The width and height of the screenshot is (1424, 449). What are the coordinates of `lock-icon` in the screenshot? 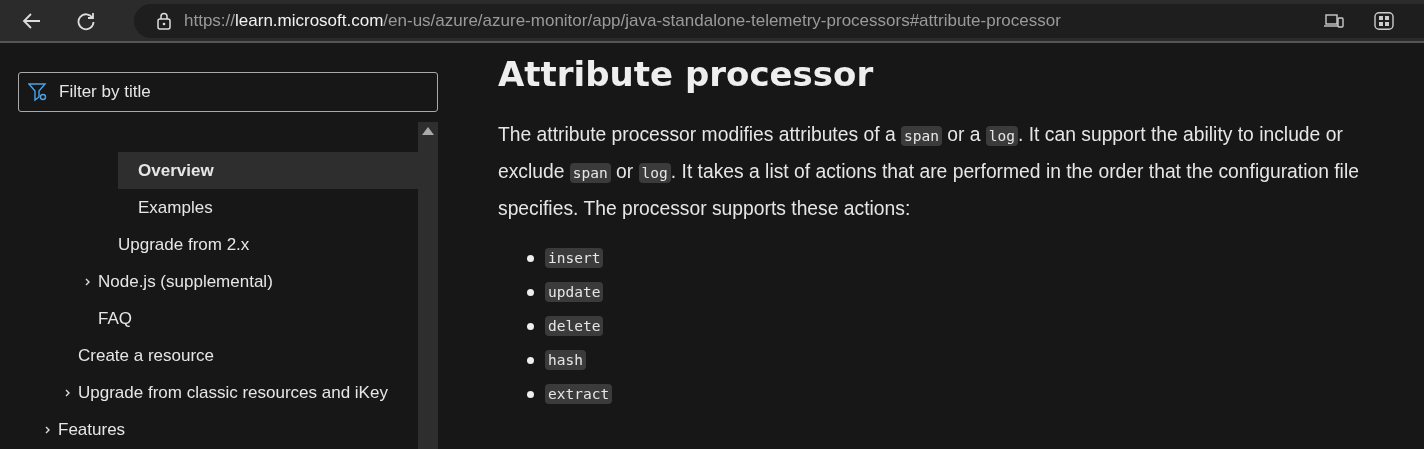 It's located at (164, 20).